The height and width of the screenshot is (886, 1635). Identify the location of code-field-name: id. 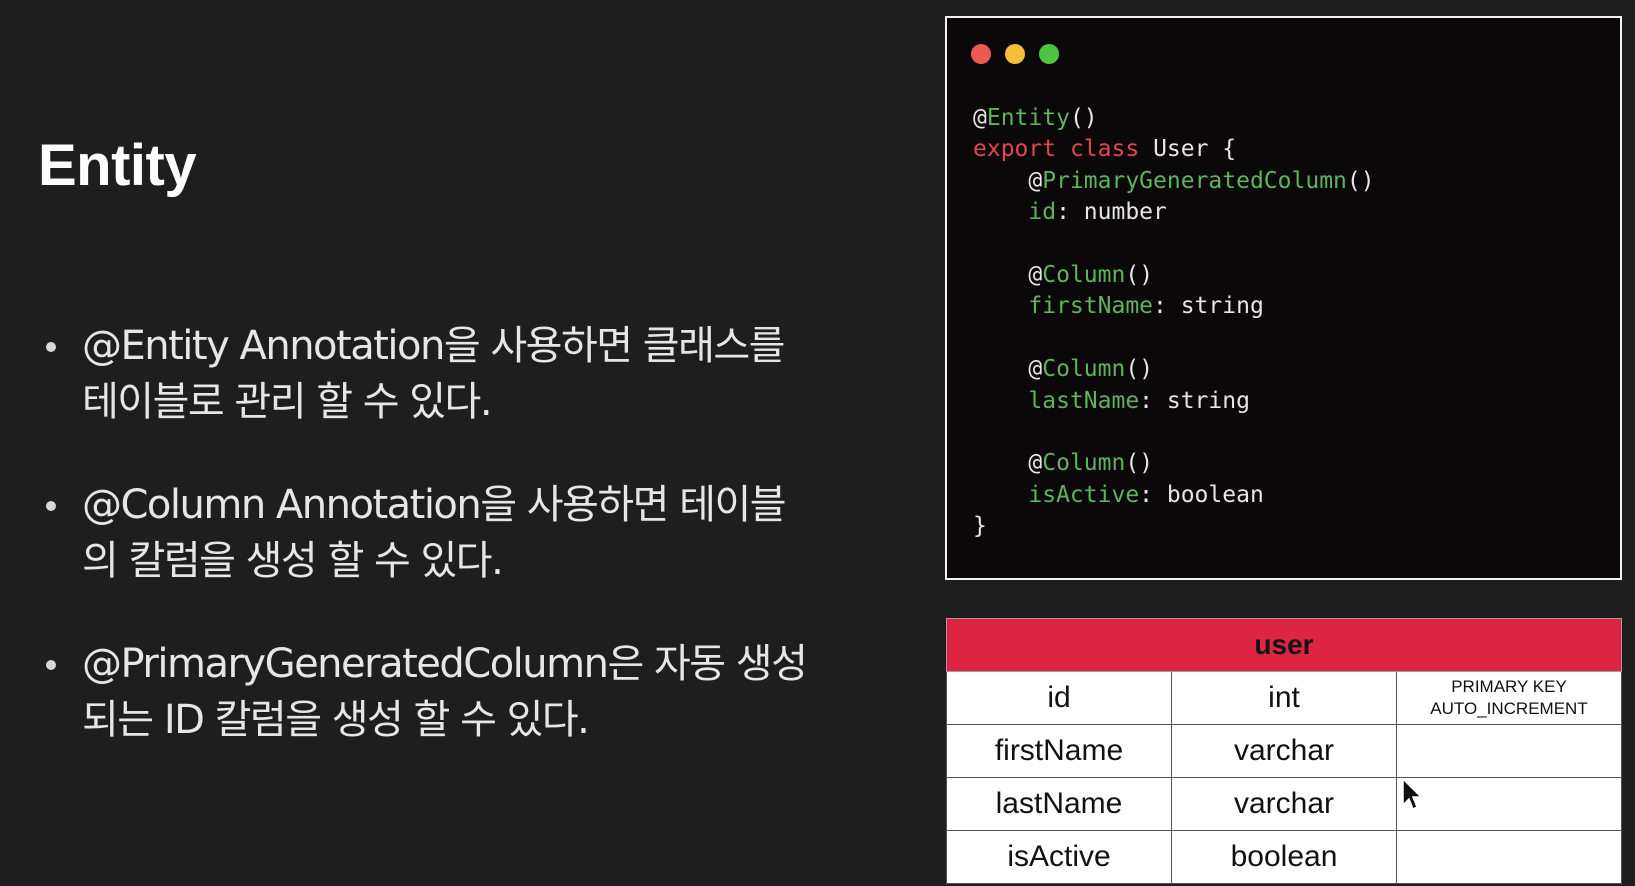
(1042, 212).